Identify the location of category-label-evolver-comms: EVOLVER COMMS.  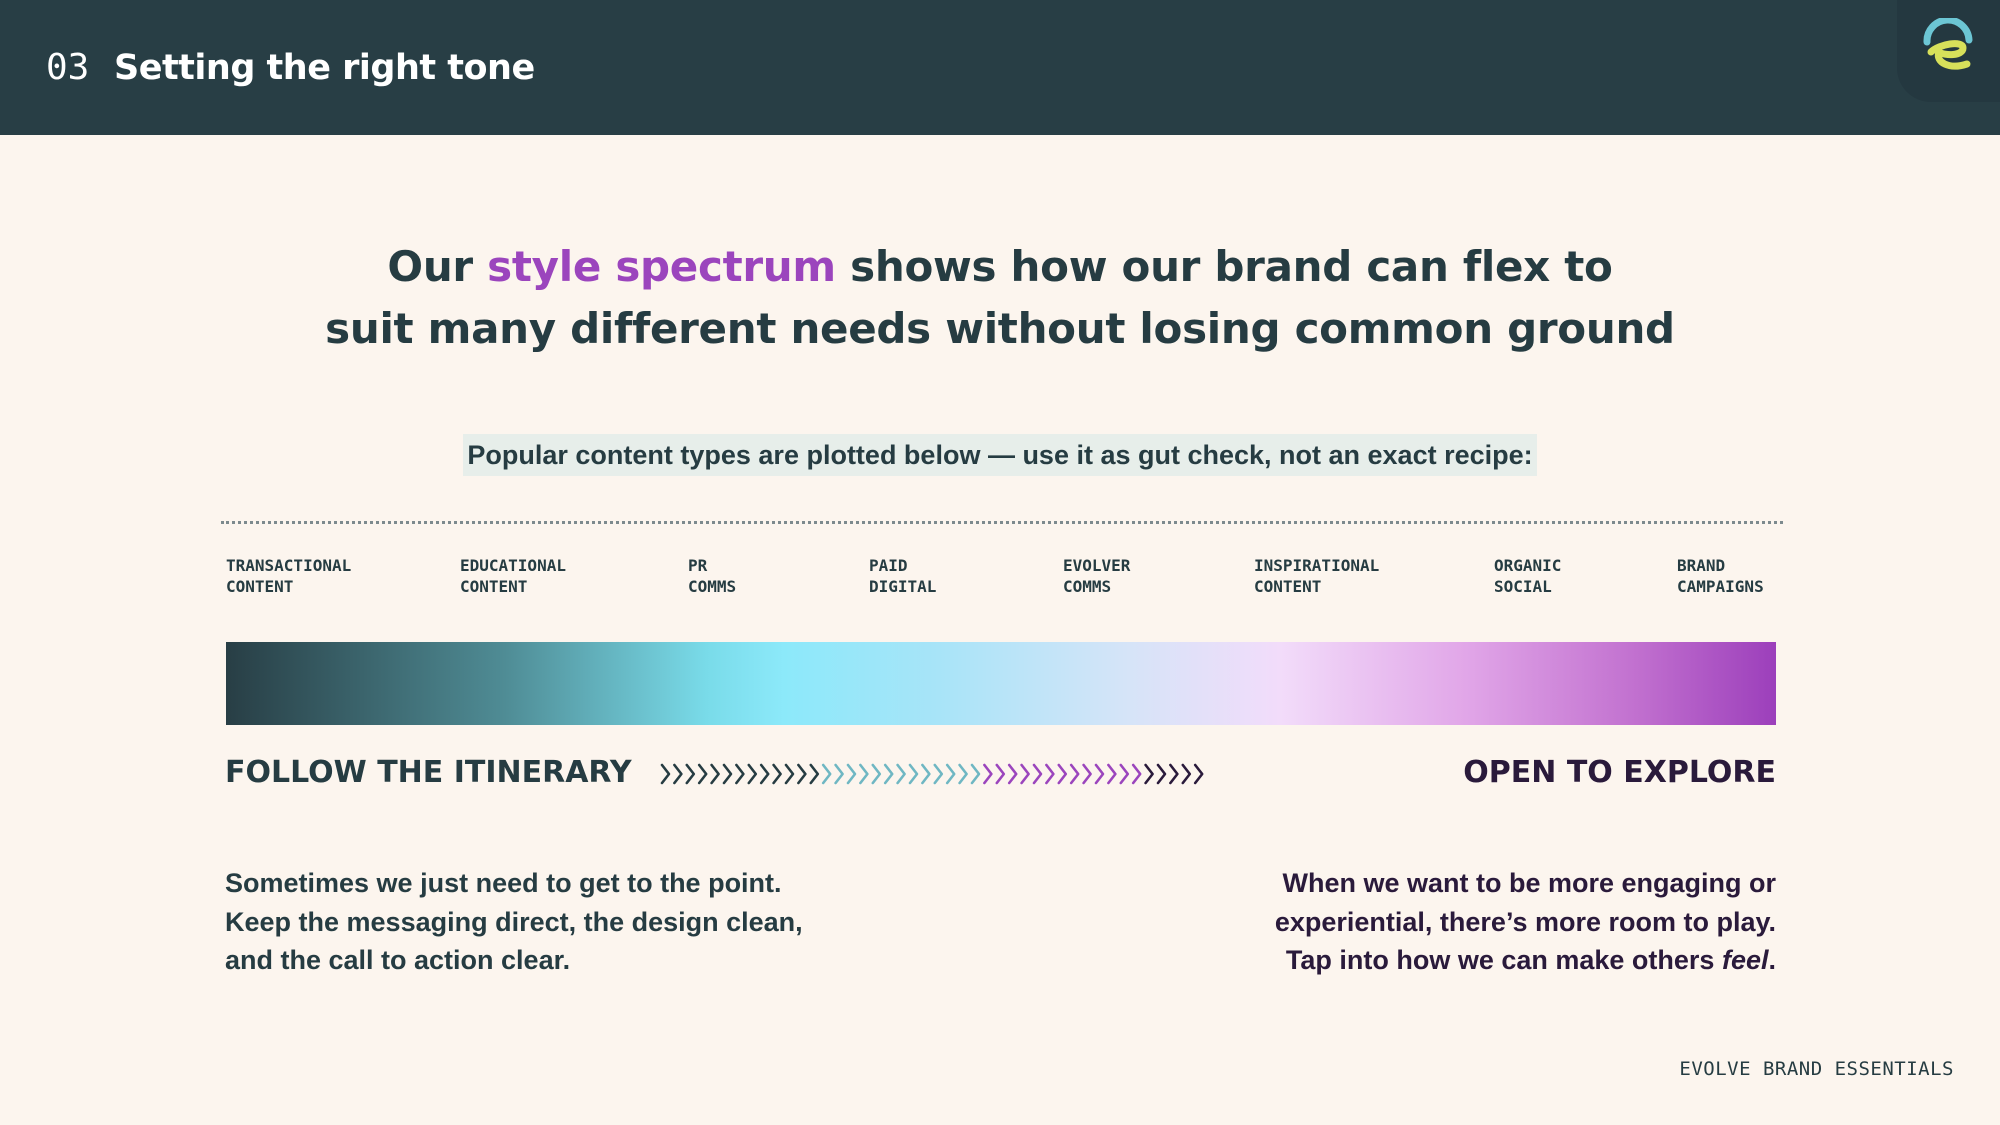
(1097, 576).